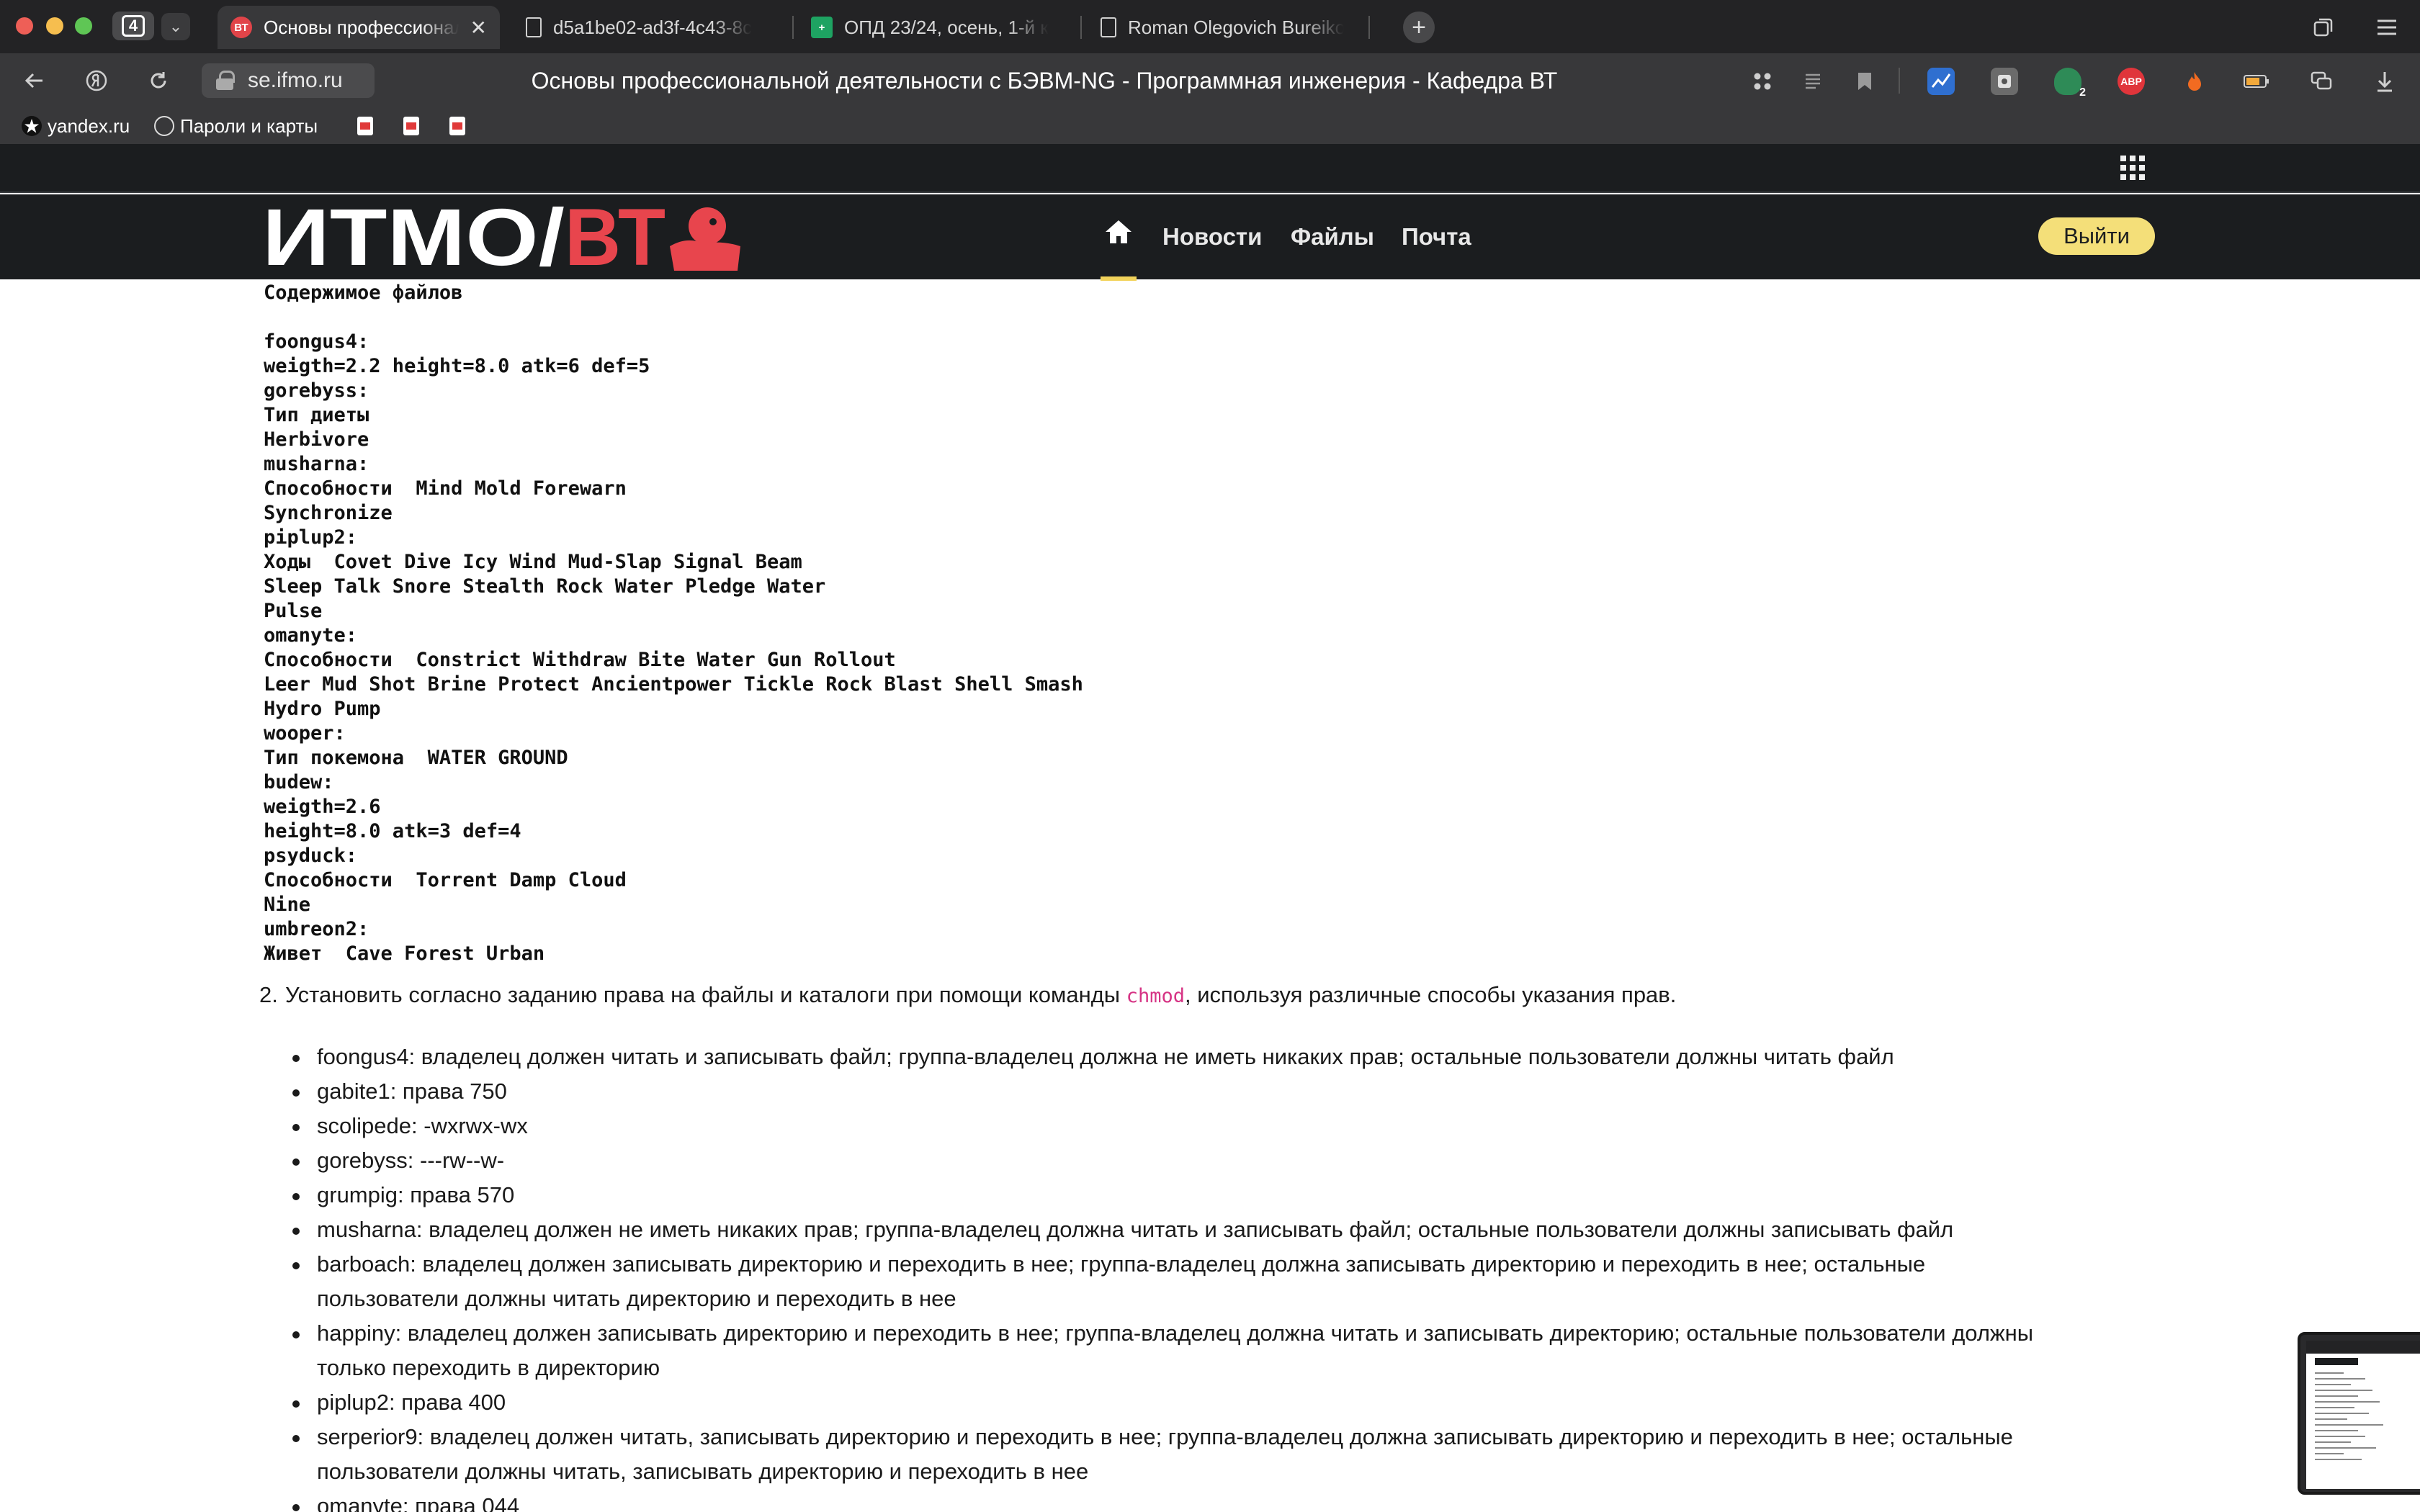 The width and height of the screenshot is (2420, 1512). I want to click on address-bar: se.ifmo.ru, so click(288, 80).